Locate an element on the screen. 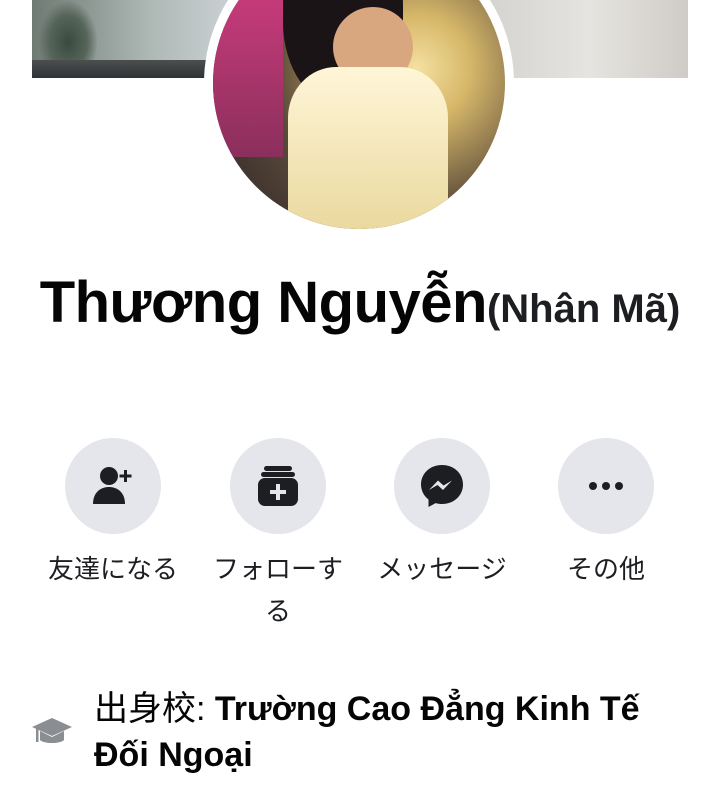 The width and height of the screenshot is (720, 808). graduation-cap-icon is located at coordinates (52, 730).